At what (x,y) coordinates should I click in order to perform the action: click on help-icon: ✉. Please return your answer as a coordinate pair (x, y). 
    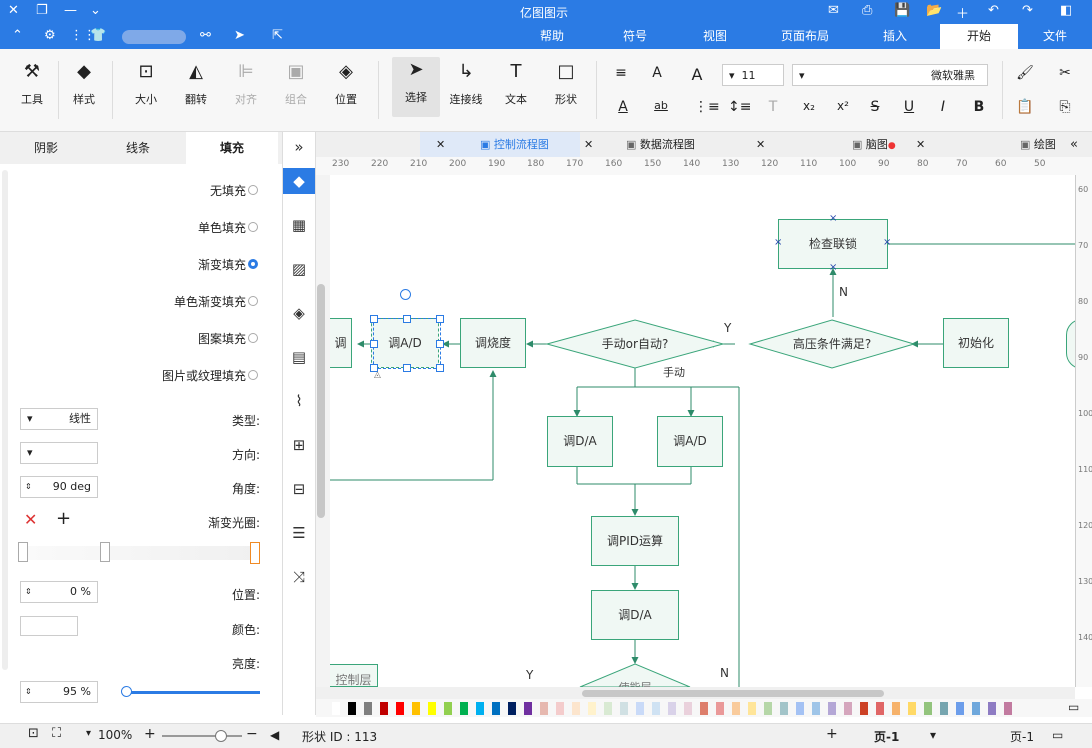
    Looking at the image, I should click on (833, 10).